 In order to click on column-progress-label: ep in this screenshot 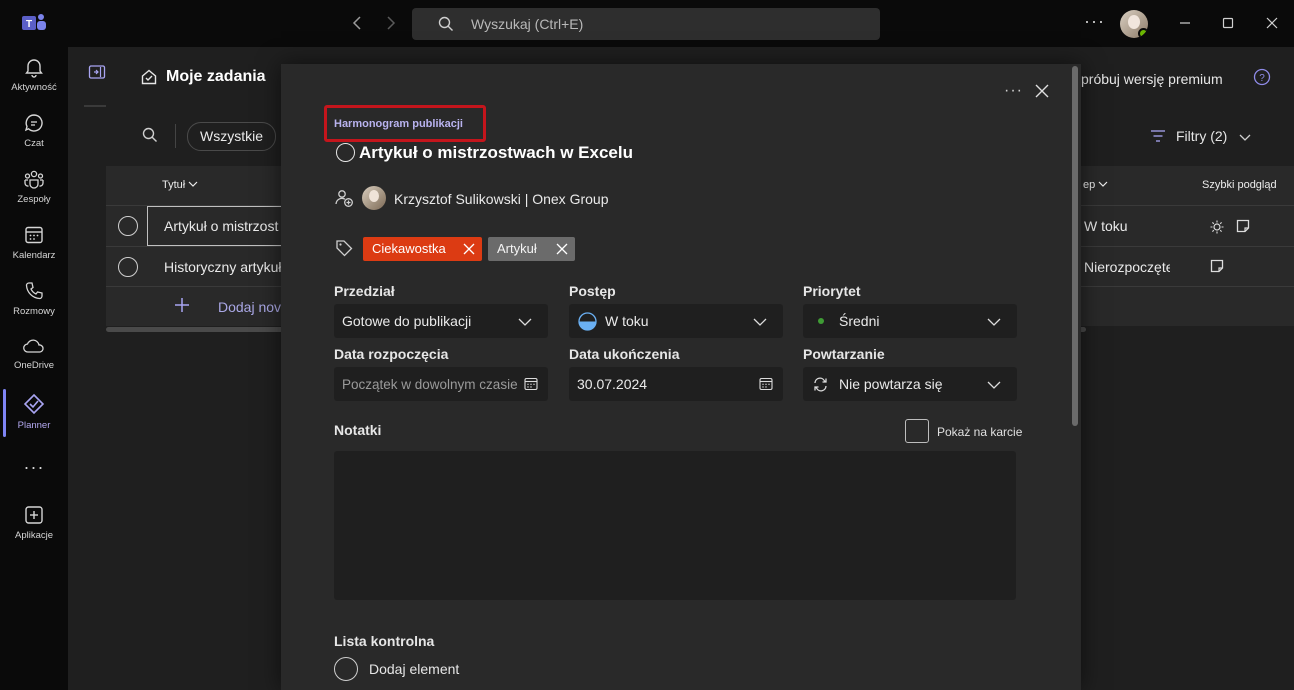, I will do `click(1089, 185)`.